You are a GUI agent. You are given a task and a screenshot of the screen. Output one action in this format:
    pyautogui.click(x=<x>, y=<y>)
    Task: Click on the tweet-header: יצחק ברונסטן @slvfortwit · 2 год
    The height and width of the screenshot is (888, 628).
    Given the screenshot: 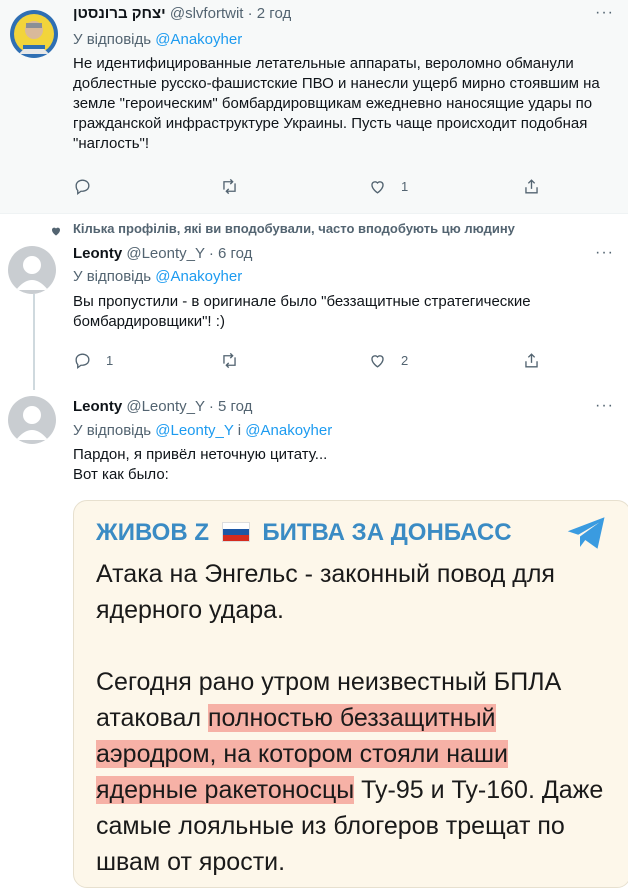 What is the action you would take?
    pyautogui.click(x=182, y=13)
    